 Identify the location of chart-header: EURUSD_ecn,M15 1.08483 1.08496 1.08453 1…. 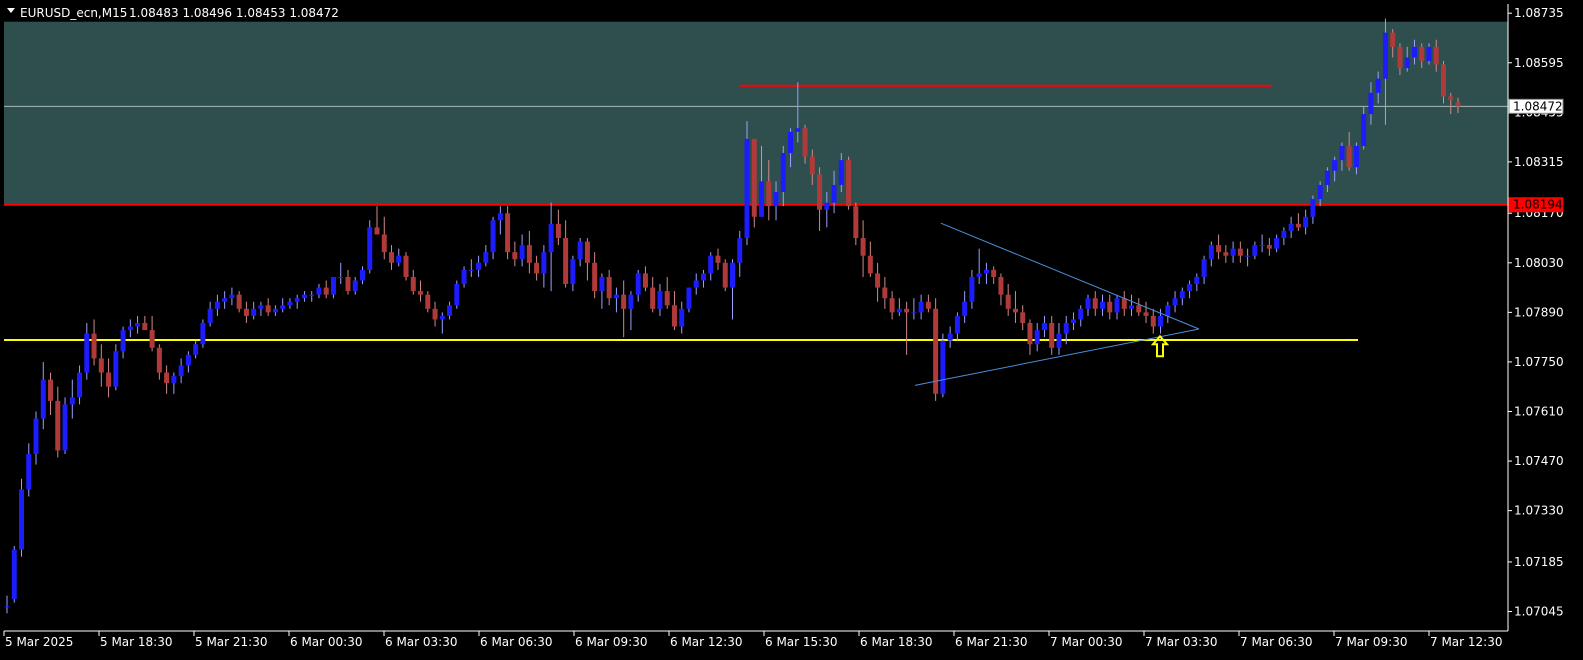
(173, 13).